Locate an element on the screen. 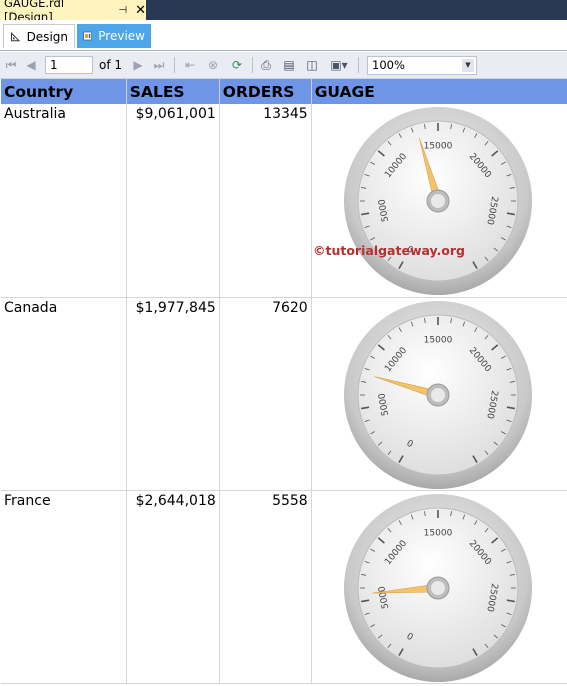 Image resolution: width=567 pixels, height=686 pixels. tab-design-label: Design is located at coordinates (47, 36).